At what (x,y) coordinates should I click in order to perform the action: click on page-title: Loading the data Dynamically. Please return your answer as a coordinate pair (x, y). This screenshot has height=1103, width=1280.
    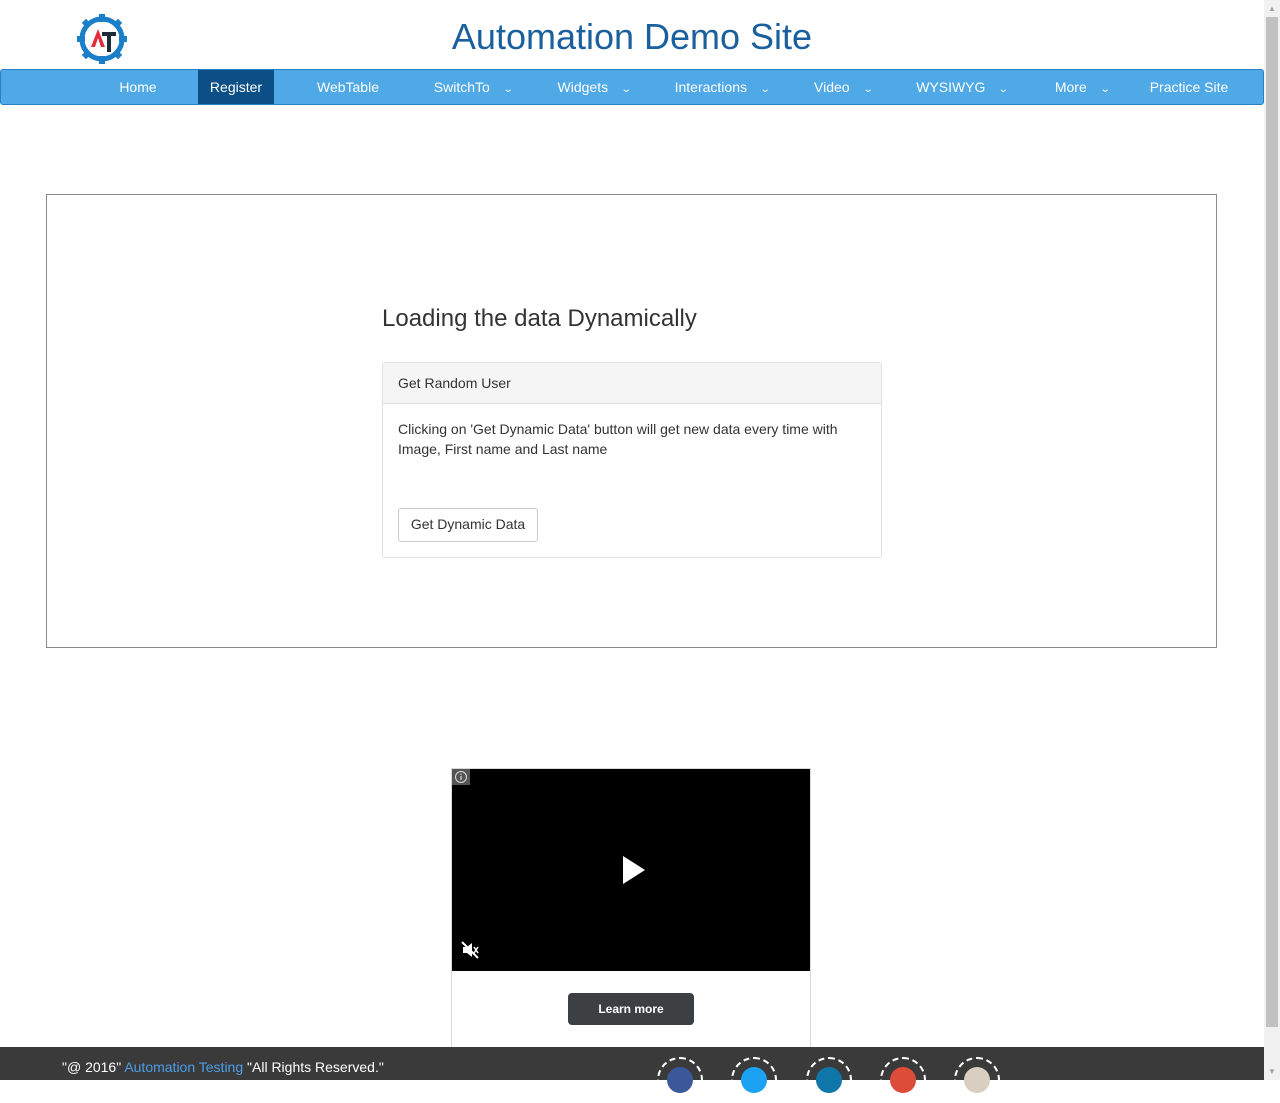
    Looking at the image, I should click on (539, 318).